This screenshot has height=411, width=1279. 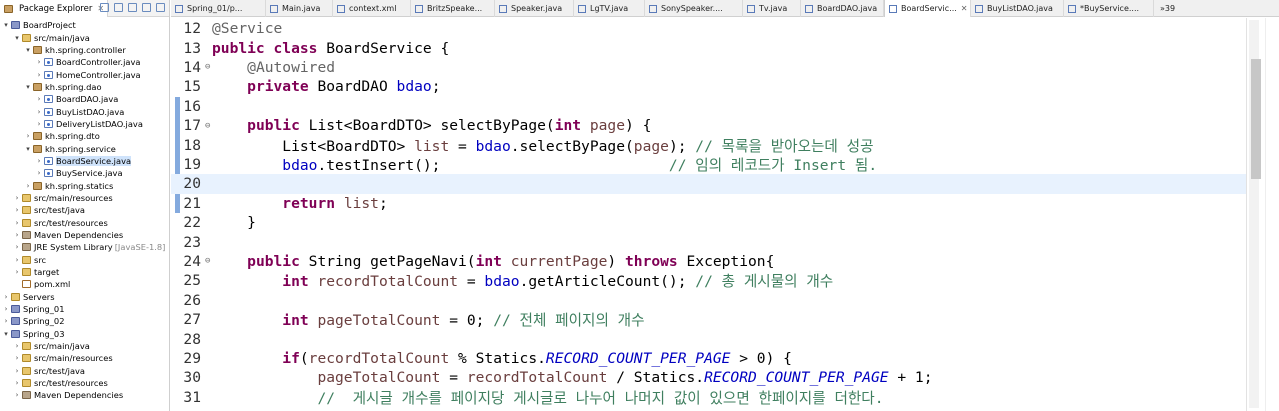 What do you see at coordinates (772, 8) in the screenshot?
I see `editor-tab: Tv.java` at bounding box center [772, 8].